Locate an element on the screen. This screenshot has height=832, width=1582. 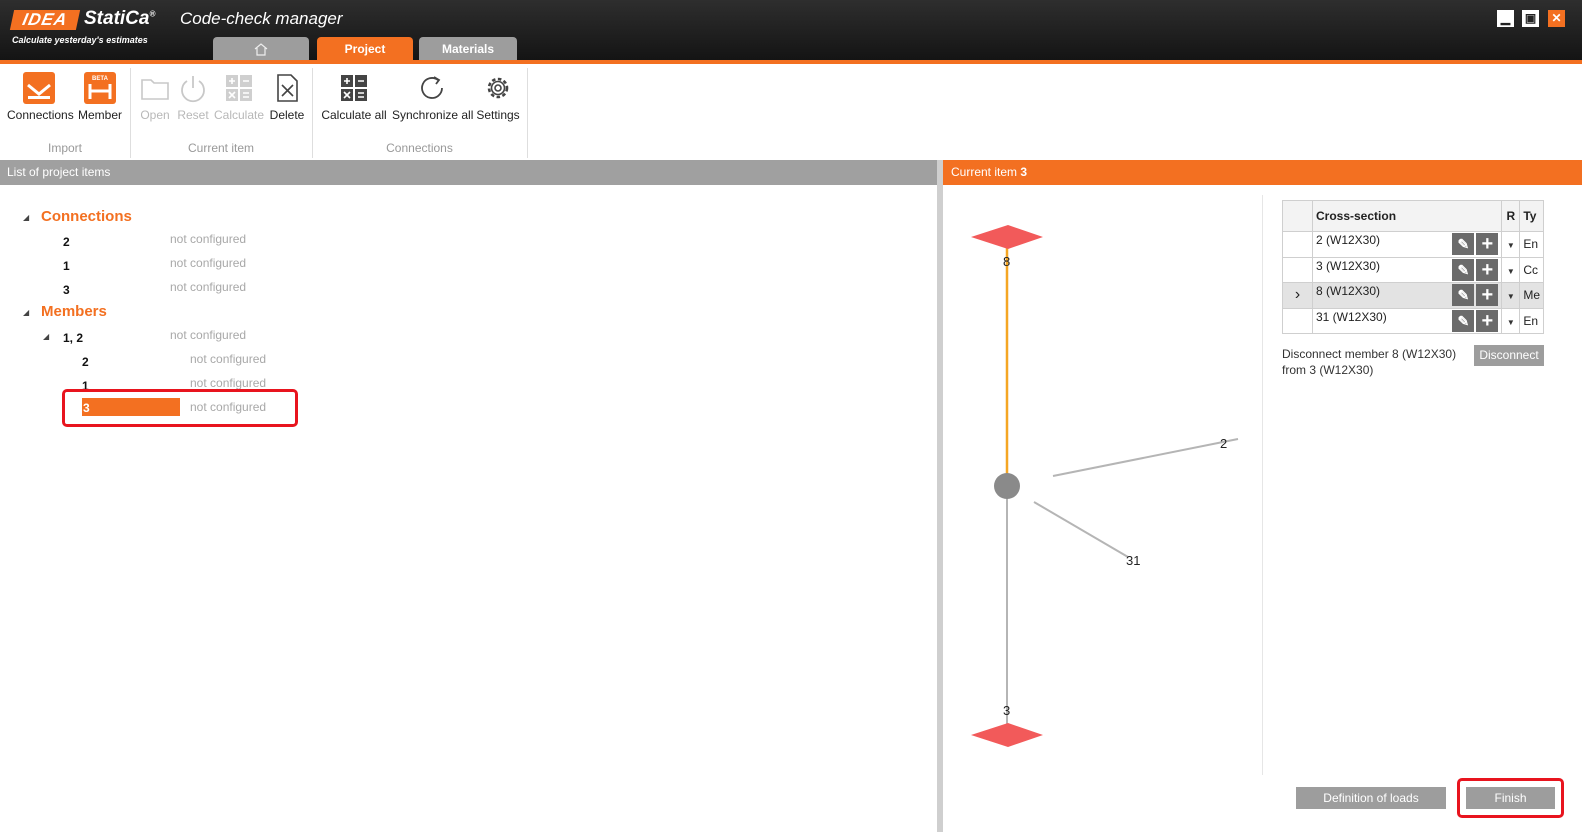
tab-project: Project is located at coordinates (365, 49).